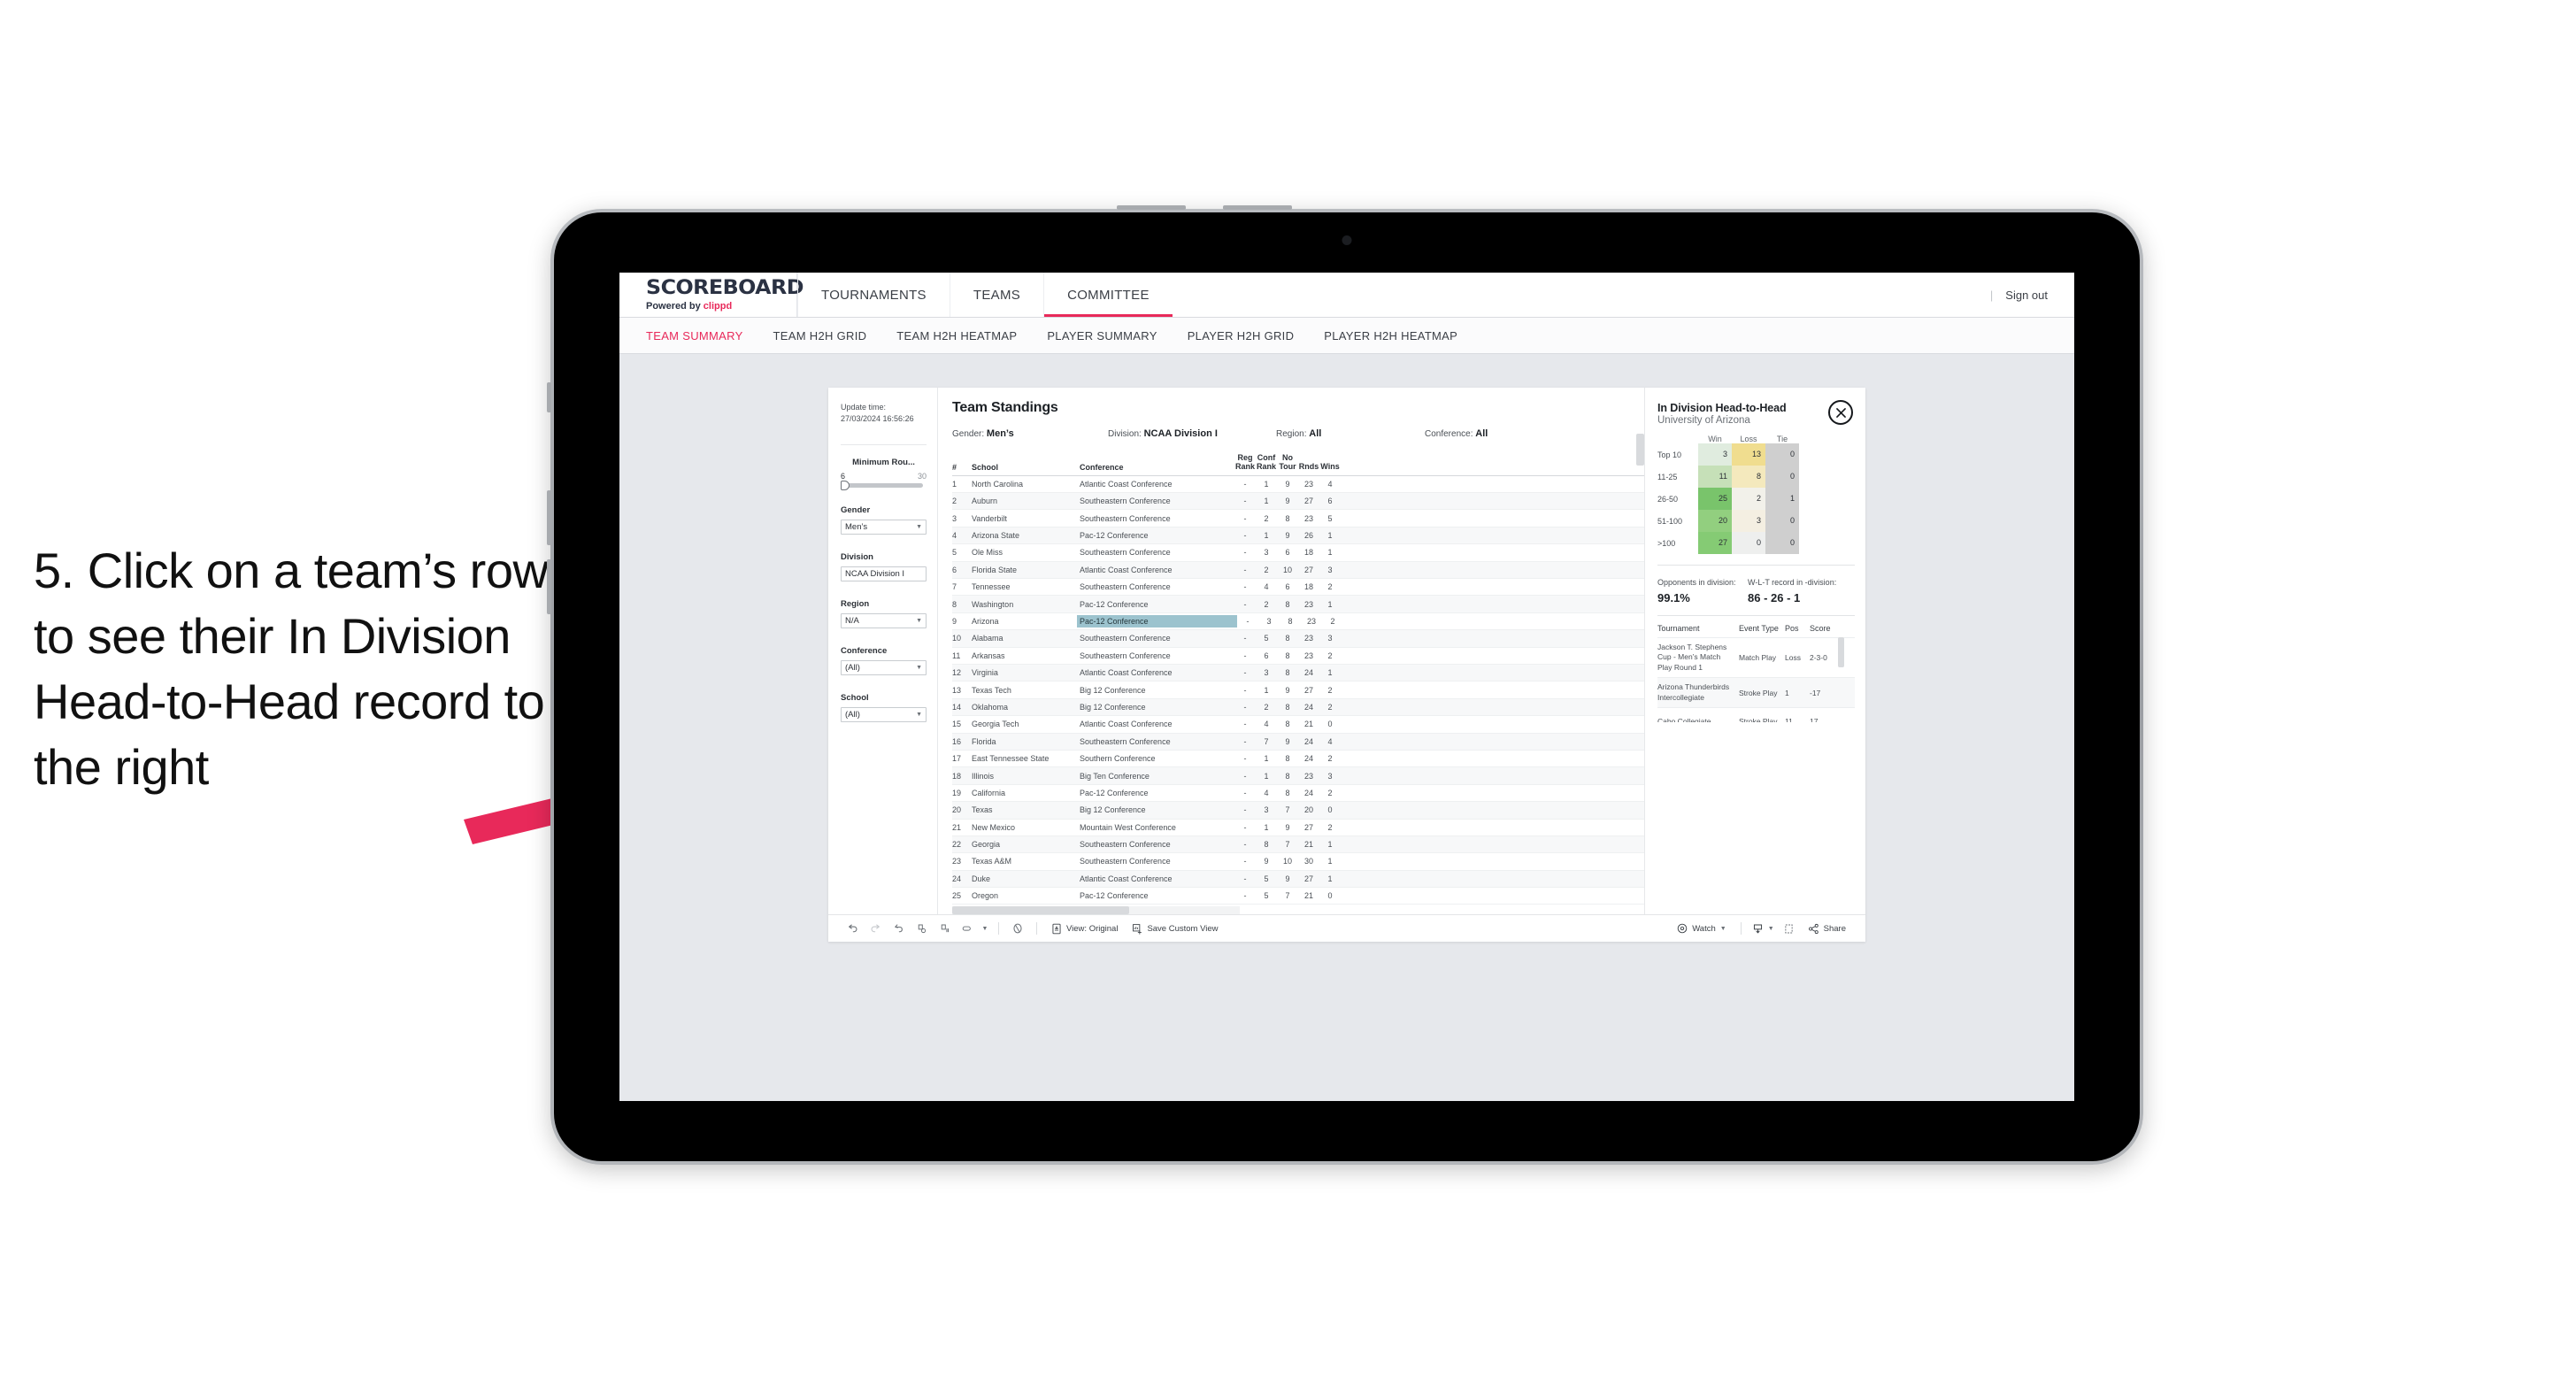 Image resolution: width=2576 pixels, height=1386 pixels. What do you see at coordinates (1245, 845) in the screenshot?
I see `cell-reg-rank: -` at bounding box center [1245, 845].